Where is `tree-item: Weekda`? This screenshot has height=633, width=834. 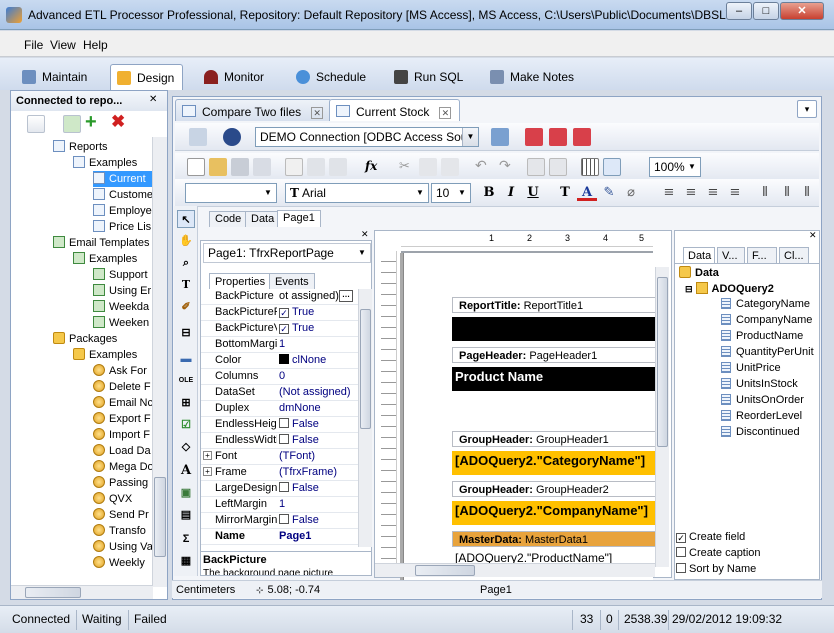
tree-item: Weekda is located at coordinates (121, 307).